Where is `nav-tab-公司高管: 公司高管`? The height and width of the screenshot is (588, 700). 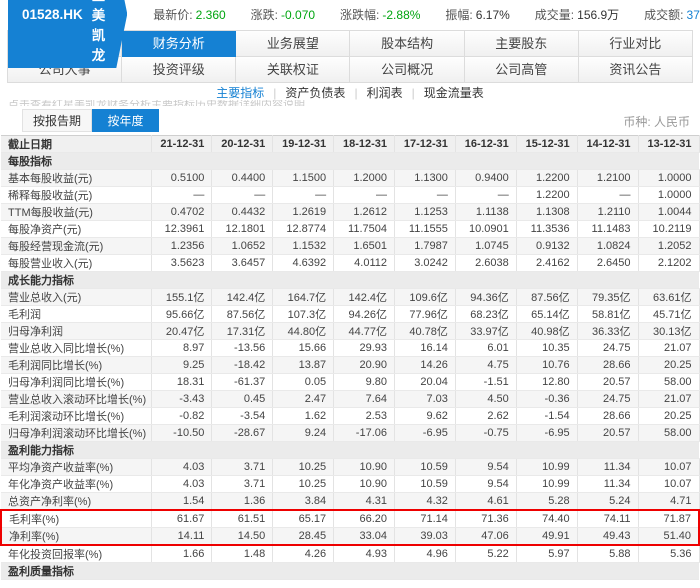 nav-tab-公司高管: 公司高管 is located at coordinates (521, 70).